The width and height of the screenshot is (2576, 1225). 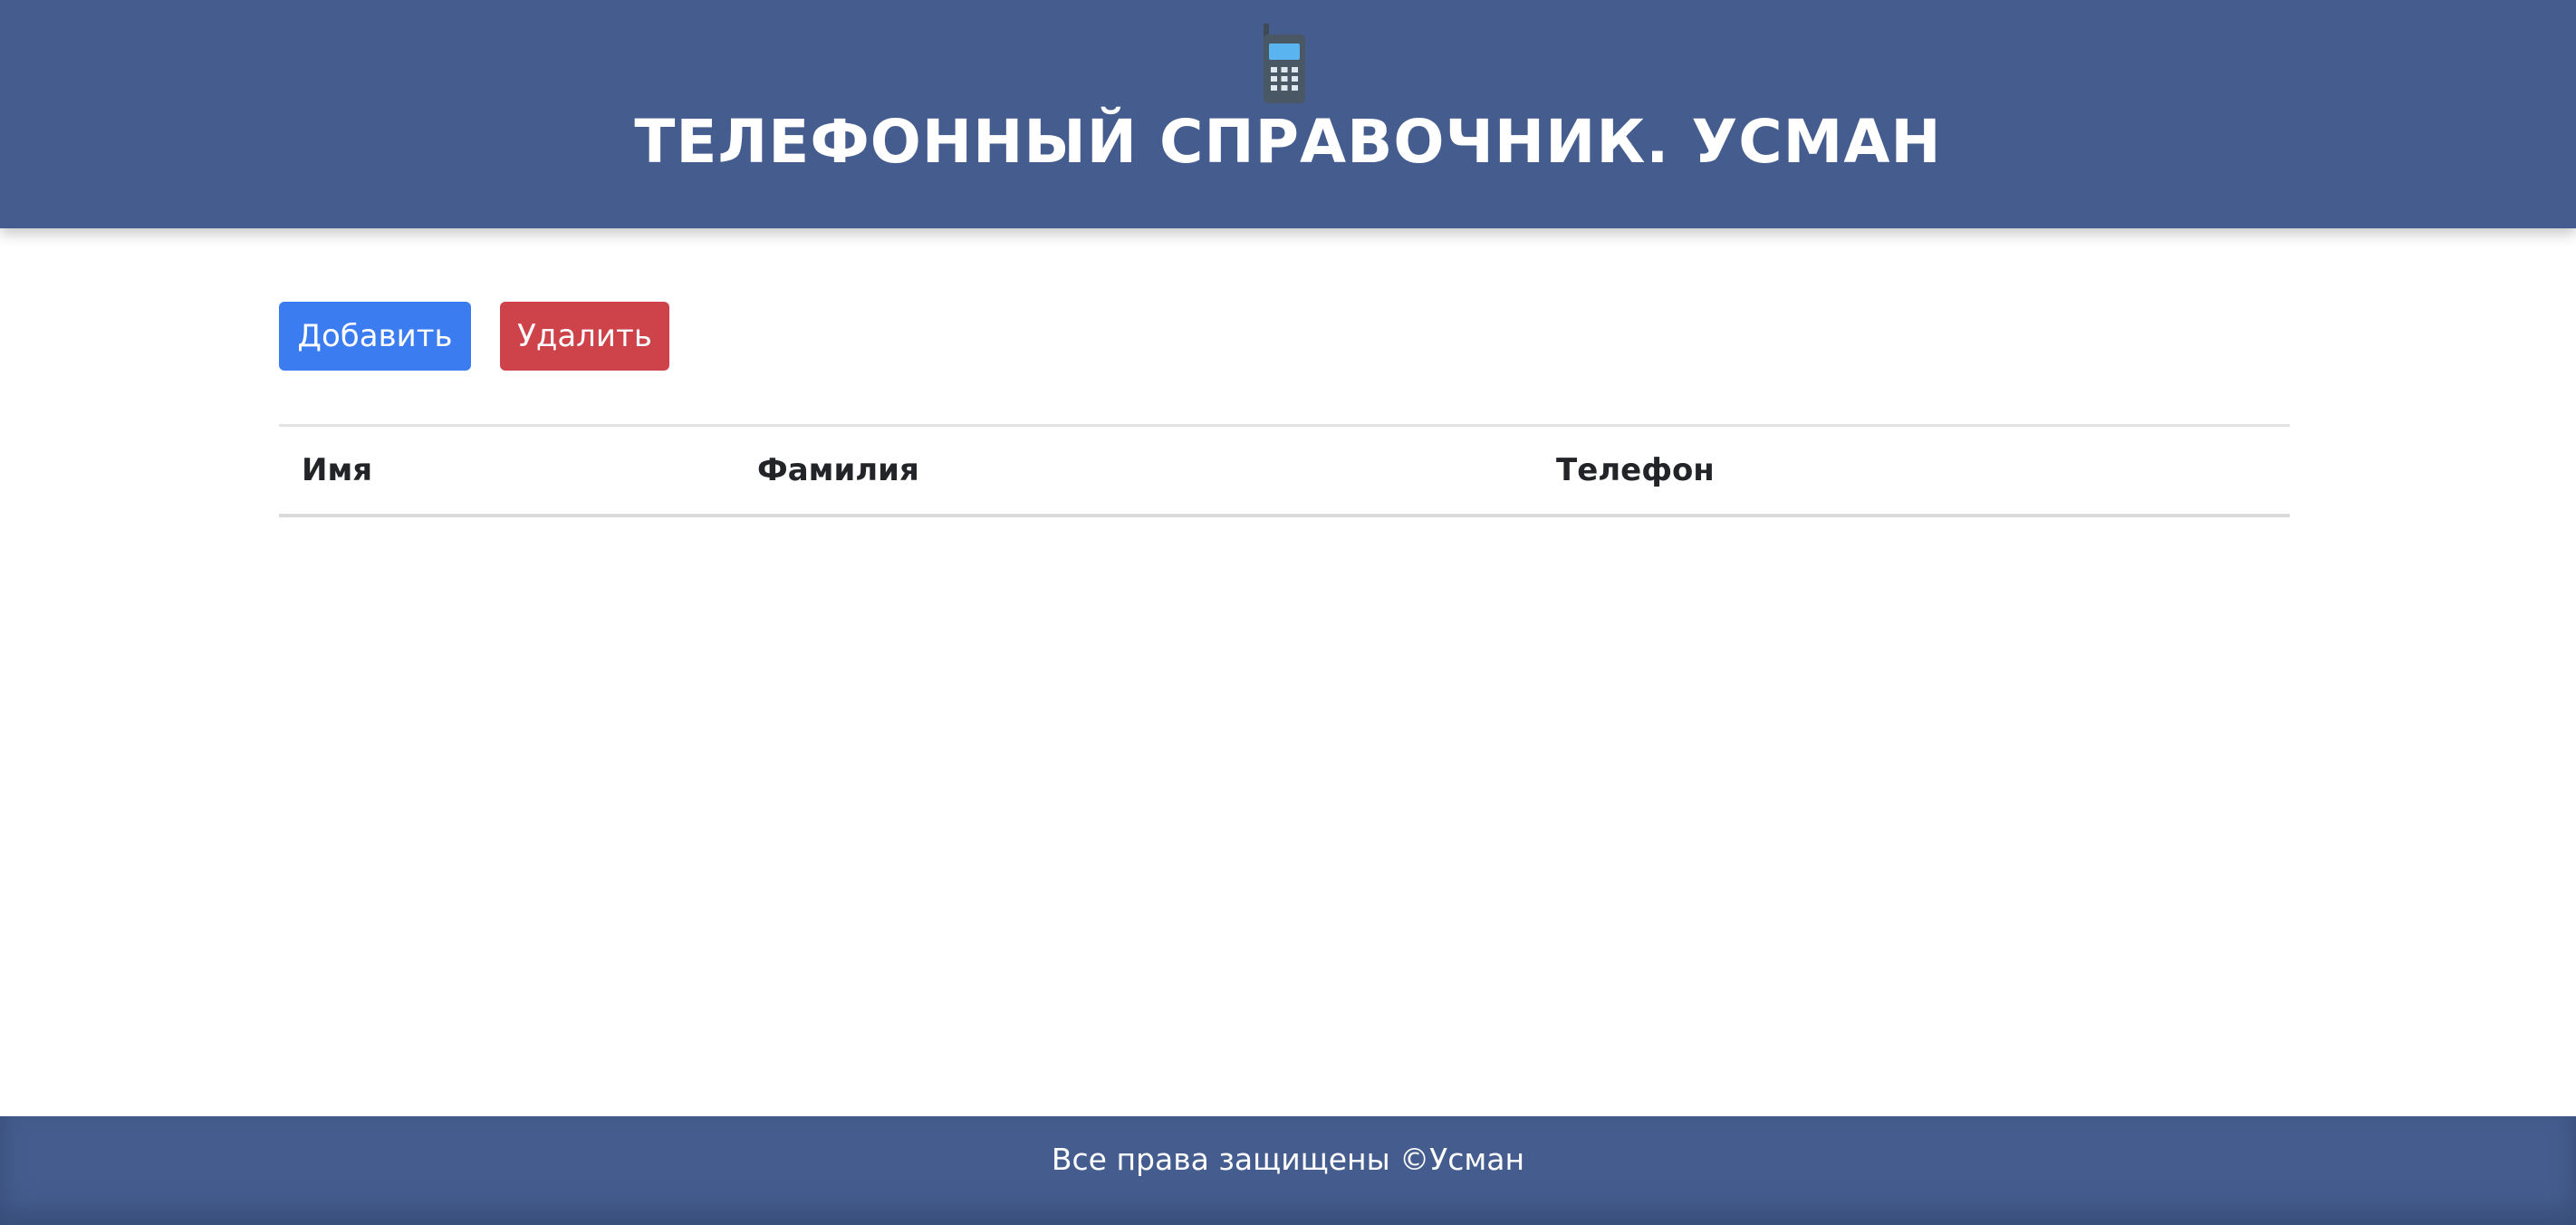 What do you see at coordinates (1284, 470) in the screenshot?
I see `contacts-table: Имя Фамилия Телефон` at bounding box center [1284, 470].